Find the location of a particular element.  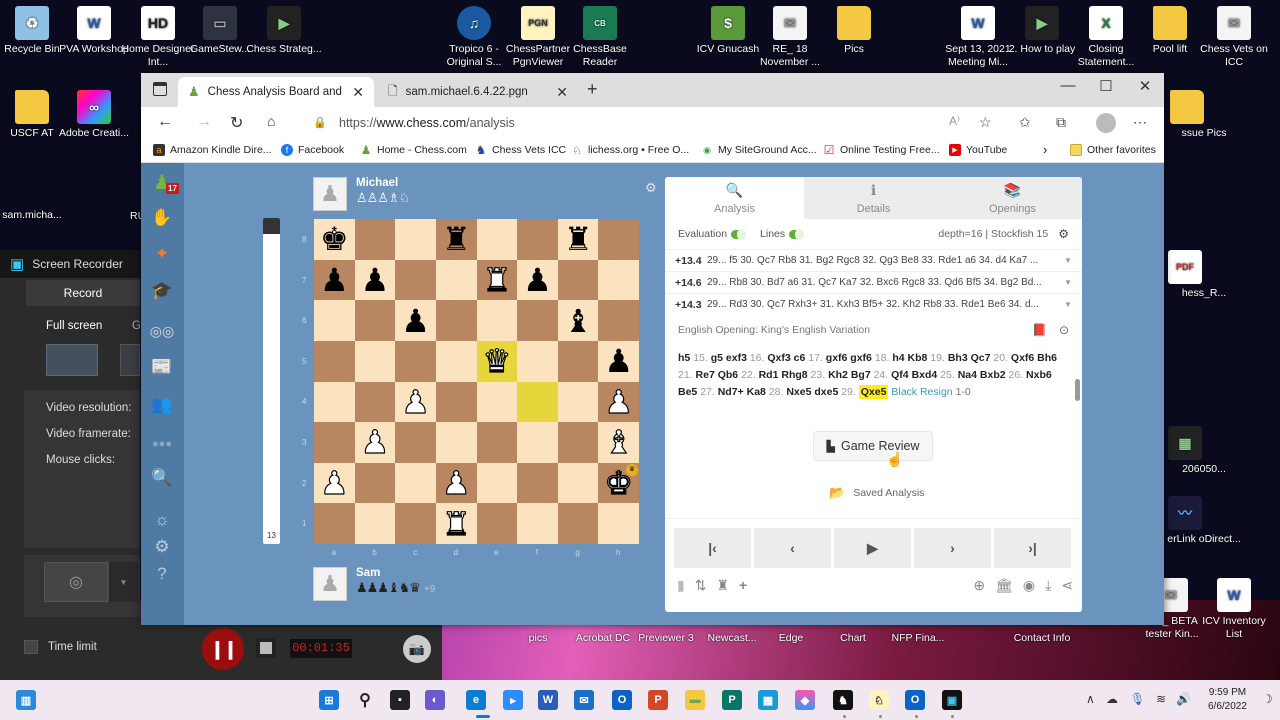

square-g4 is located at coordinates (578, 402).